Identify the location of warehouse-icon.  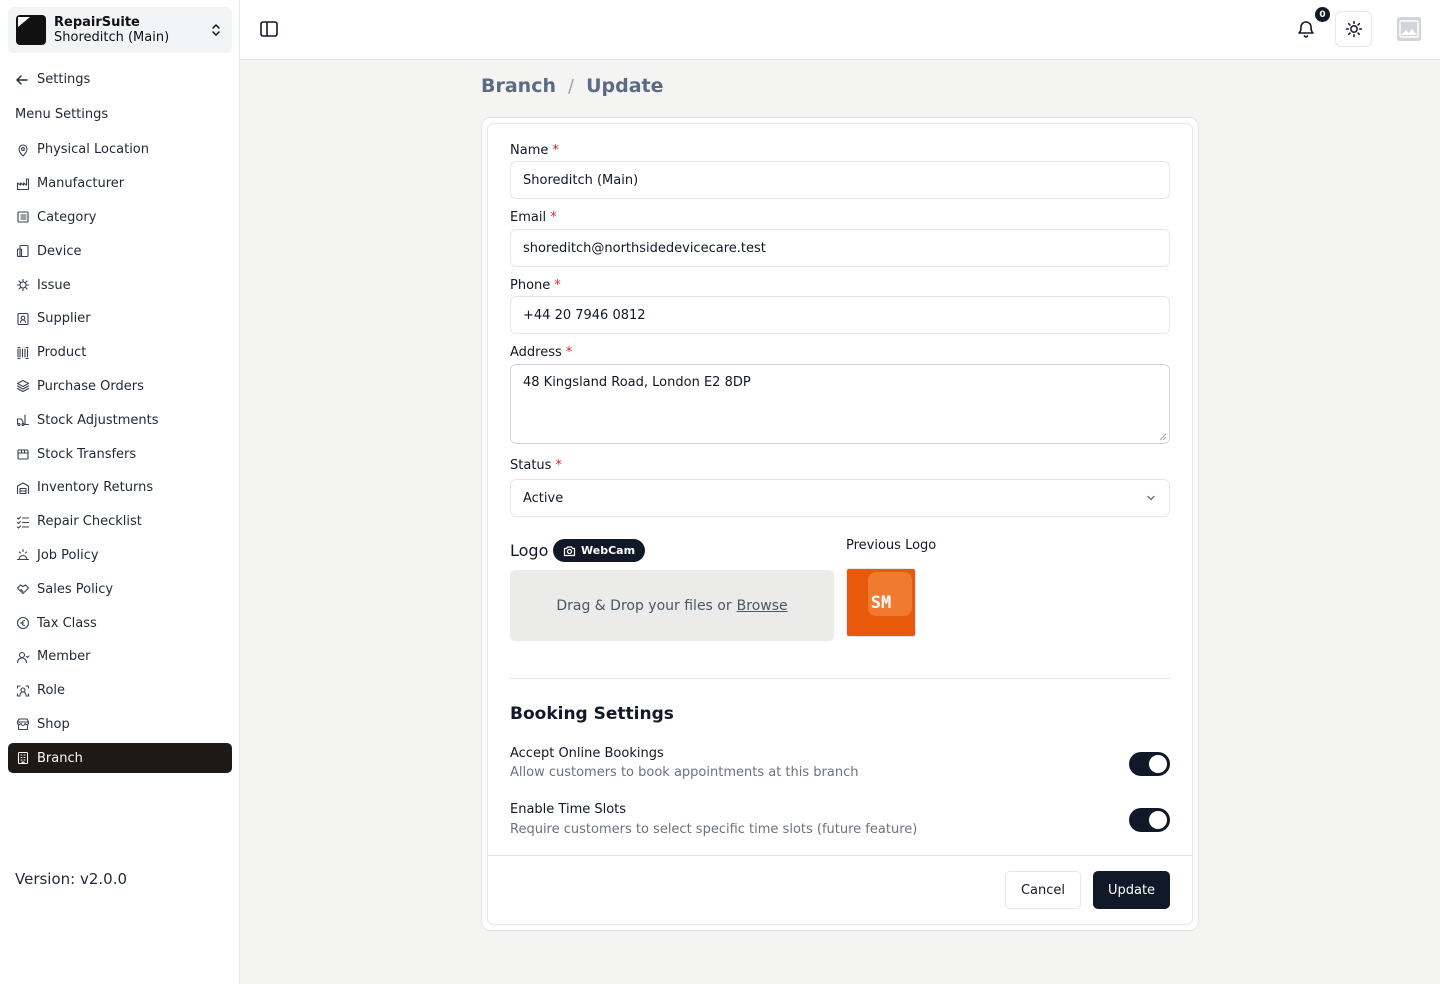
(23, 488).